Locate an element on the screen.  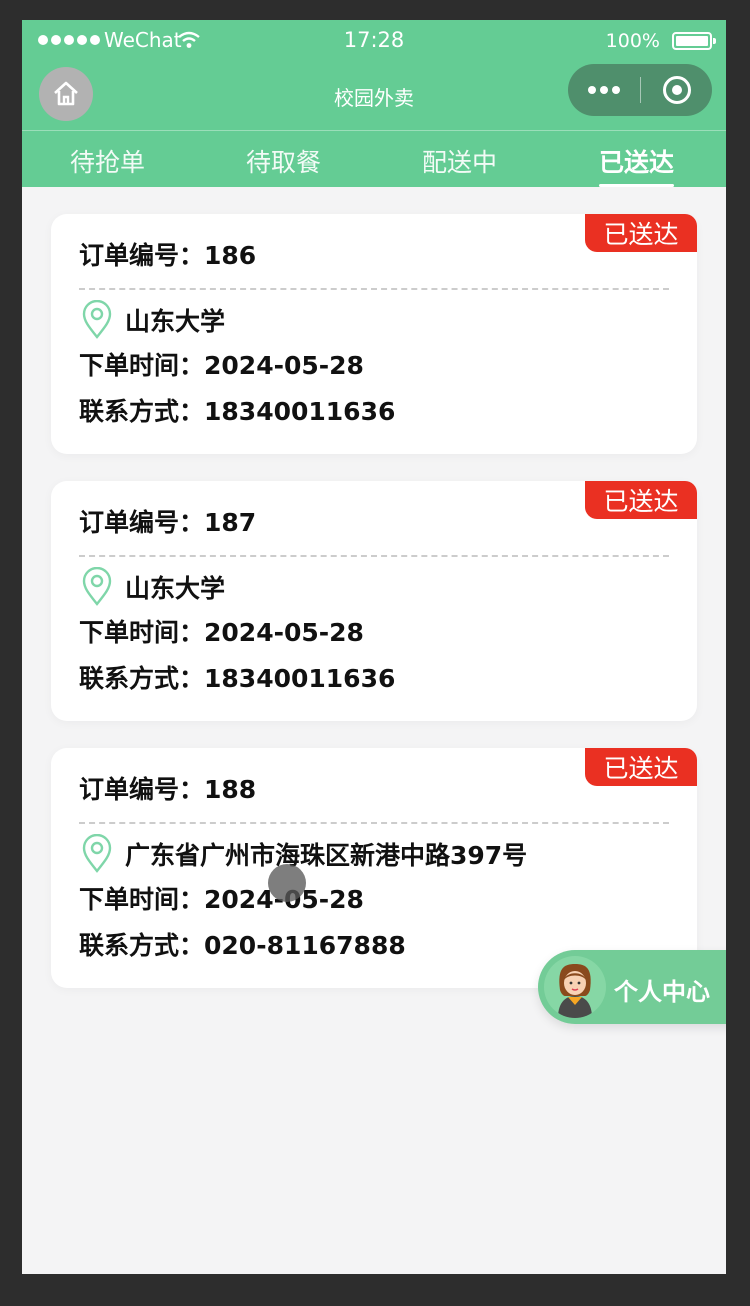
order-number-row: 订单编号：188 is located at coordinates (167, 788).